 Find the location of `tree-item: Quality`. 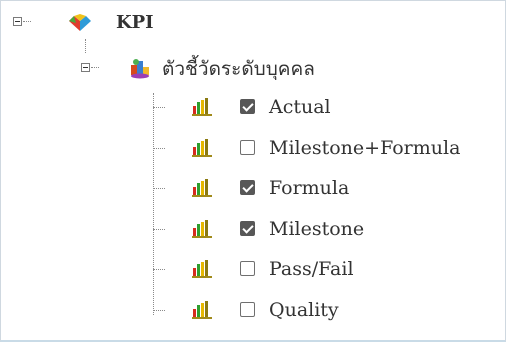

tree-item: Quality is located at coordinates (253, 310).